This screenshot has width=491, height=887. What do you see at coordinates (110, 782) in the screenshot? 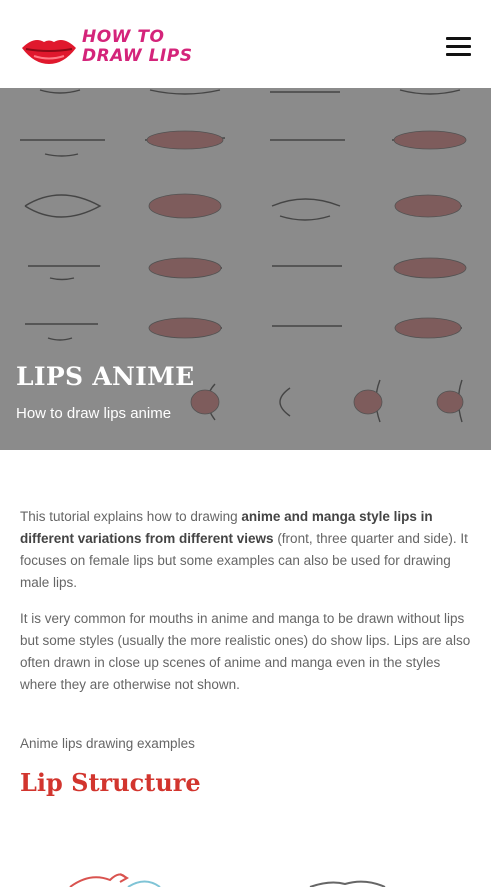
I see `section-heading: Lip Structure` at bounding box center [110, 782].